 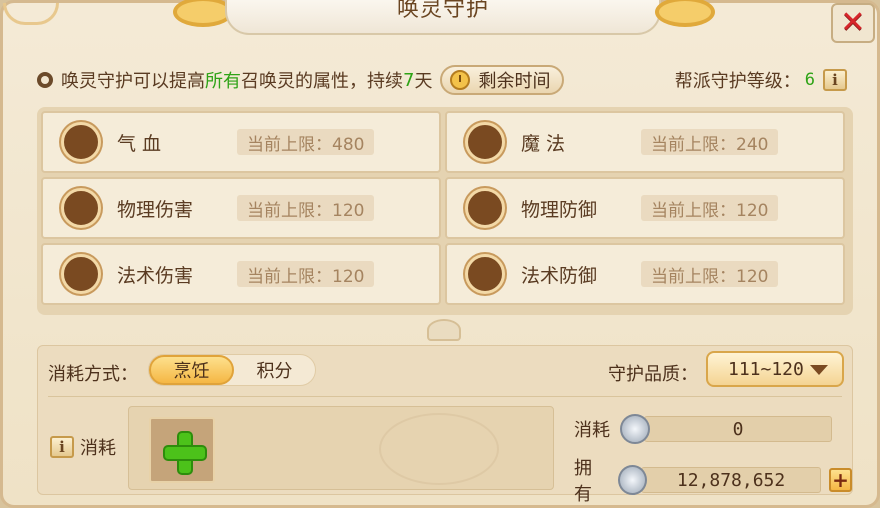 I want to click on consume-info: i 消耗, so click(x=83, y=447).